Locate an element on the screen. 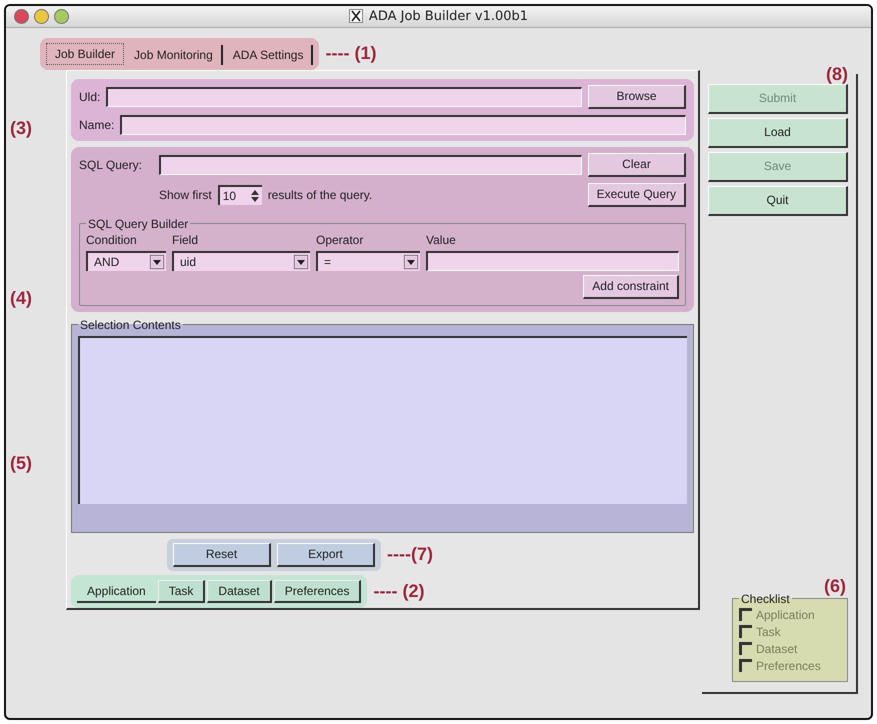 The width and height of the screenshot is (877, 724). sql-query-label: SQL Query: is located at coordinates (111, 165).